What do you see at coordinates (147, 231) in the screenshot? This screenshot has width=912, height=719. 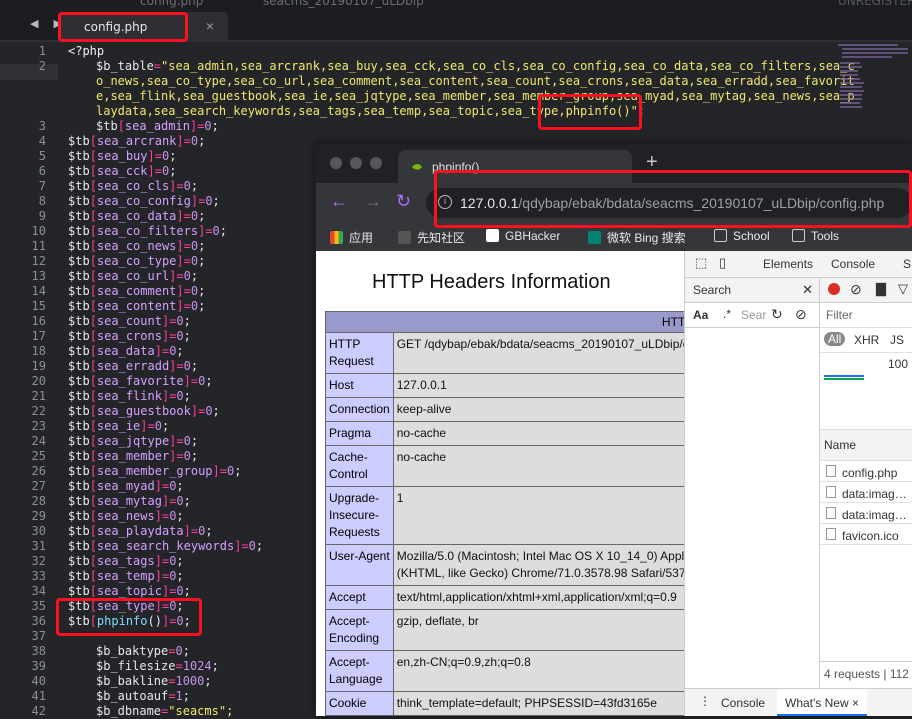 I see `tb-key: sea_co_filters` at bounding box center [147, 231].